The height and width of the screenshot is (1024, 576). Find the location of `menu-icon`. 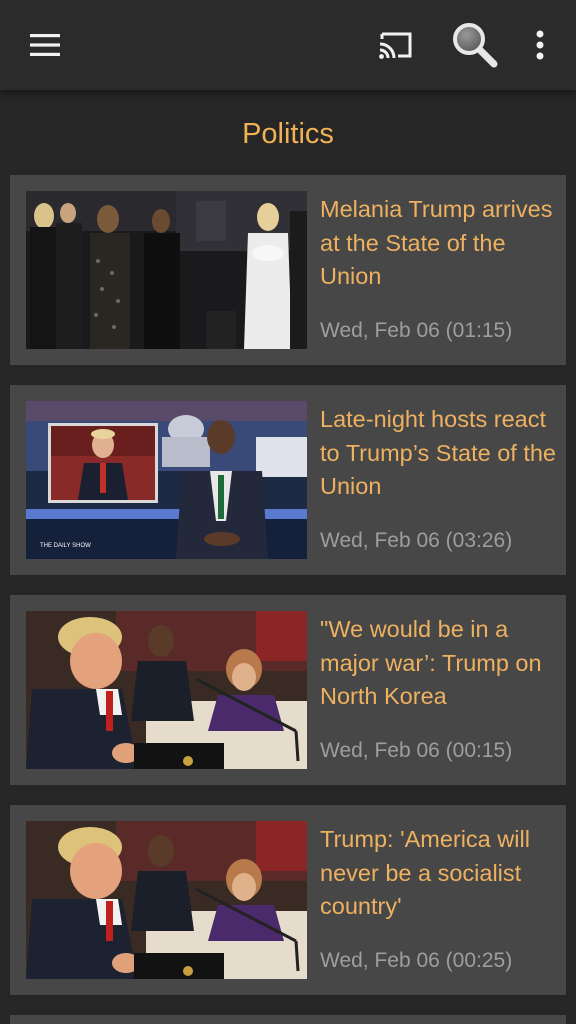

menu-icon is located at coordinates (45, 45).